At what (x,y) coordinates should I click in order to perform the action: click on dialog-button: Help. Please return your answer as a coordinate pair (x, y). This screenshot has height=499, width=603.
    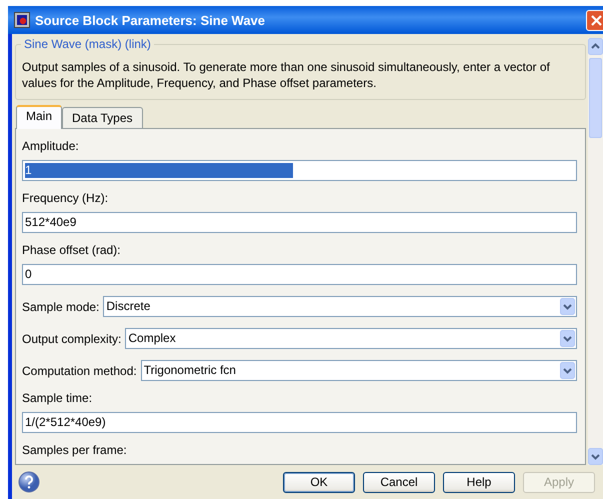
    Looking at the image, I should click on (479, 482).